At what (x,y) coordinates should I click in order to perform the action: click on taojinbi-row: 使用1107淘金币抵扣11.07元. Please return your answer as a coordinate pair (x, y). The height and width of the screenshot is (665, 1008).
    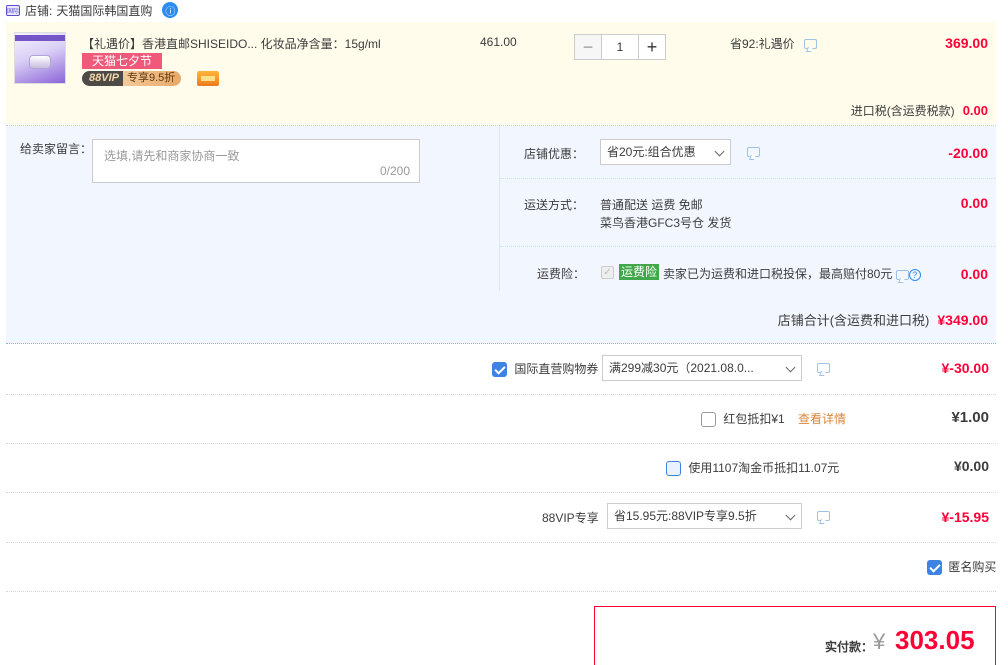
    Looking at the image, I should click on (753, 468).